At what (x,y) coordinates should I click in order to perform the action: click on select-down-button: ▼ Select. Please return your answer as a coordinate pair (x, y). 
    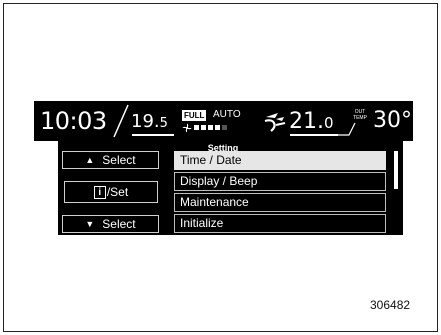
    Looking at the image, I should click on (110, 224).